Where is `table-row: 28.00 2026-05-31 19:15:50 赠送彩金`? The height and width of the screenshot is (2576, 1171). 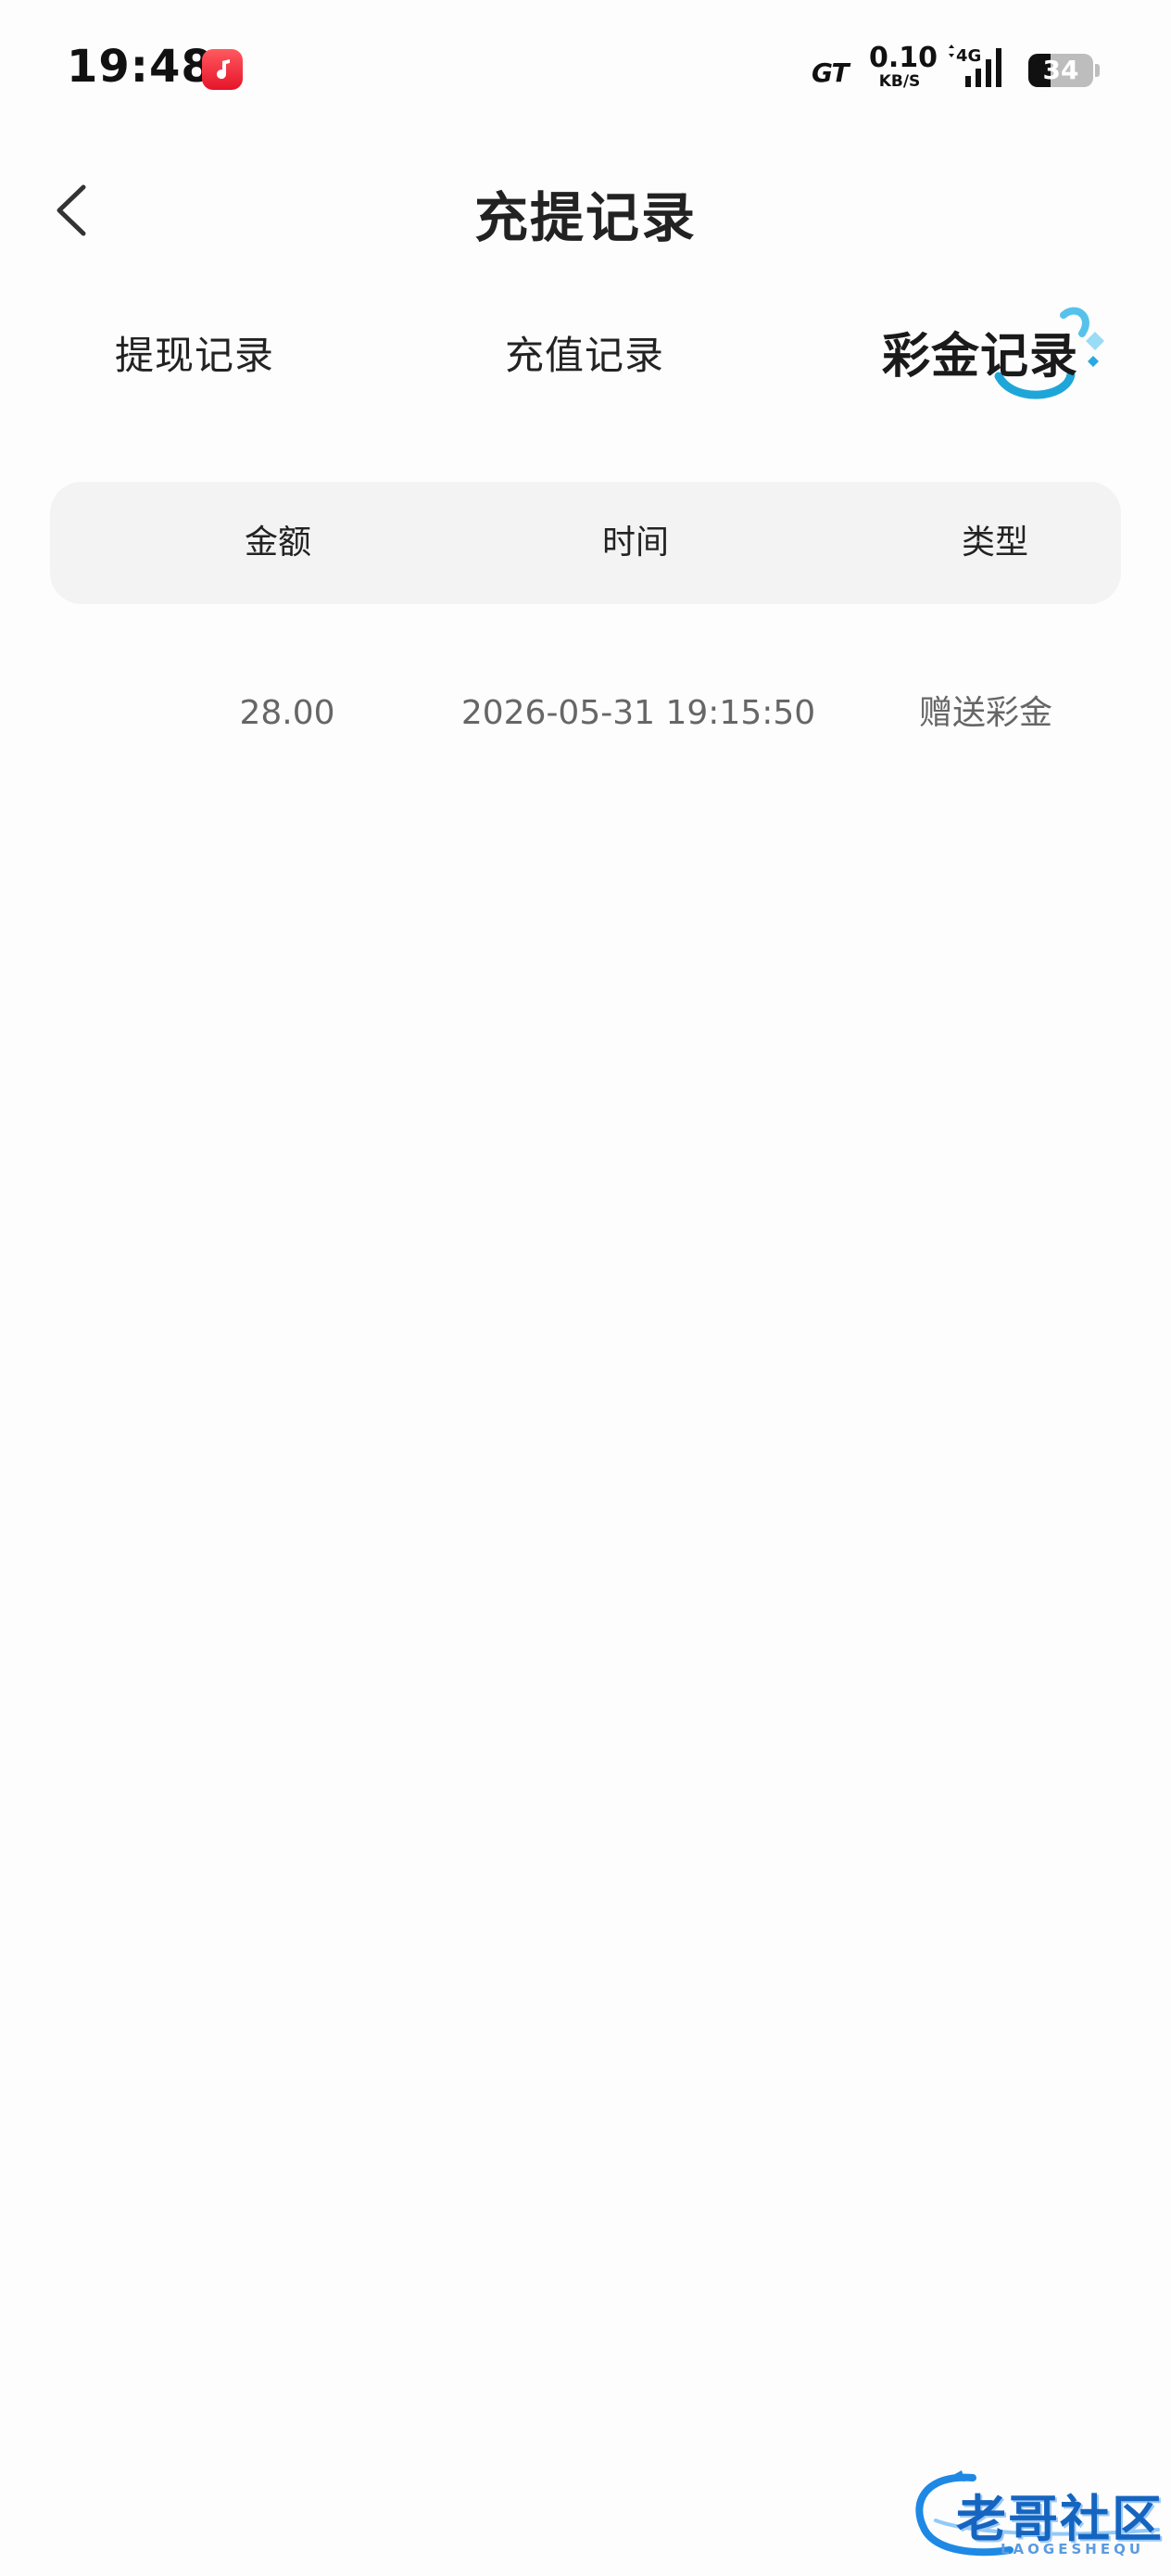
table-row: 28.00 2026-05-31 19:15:50 赠送彩金 is located at coordinates (585, 713).